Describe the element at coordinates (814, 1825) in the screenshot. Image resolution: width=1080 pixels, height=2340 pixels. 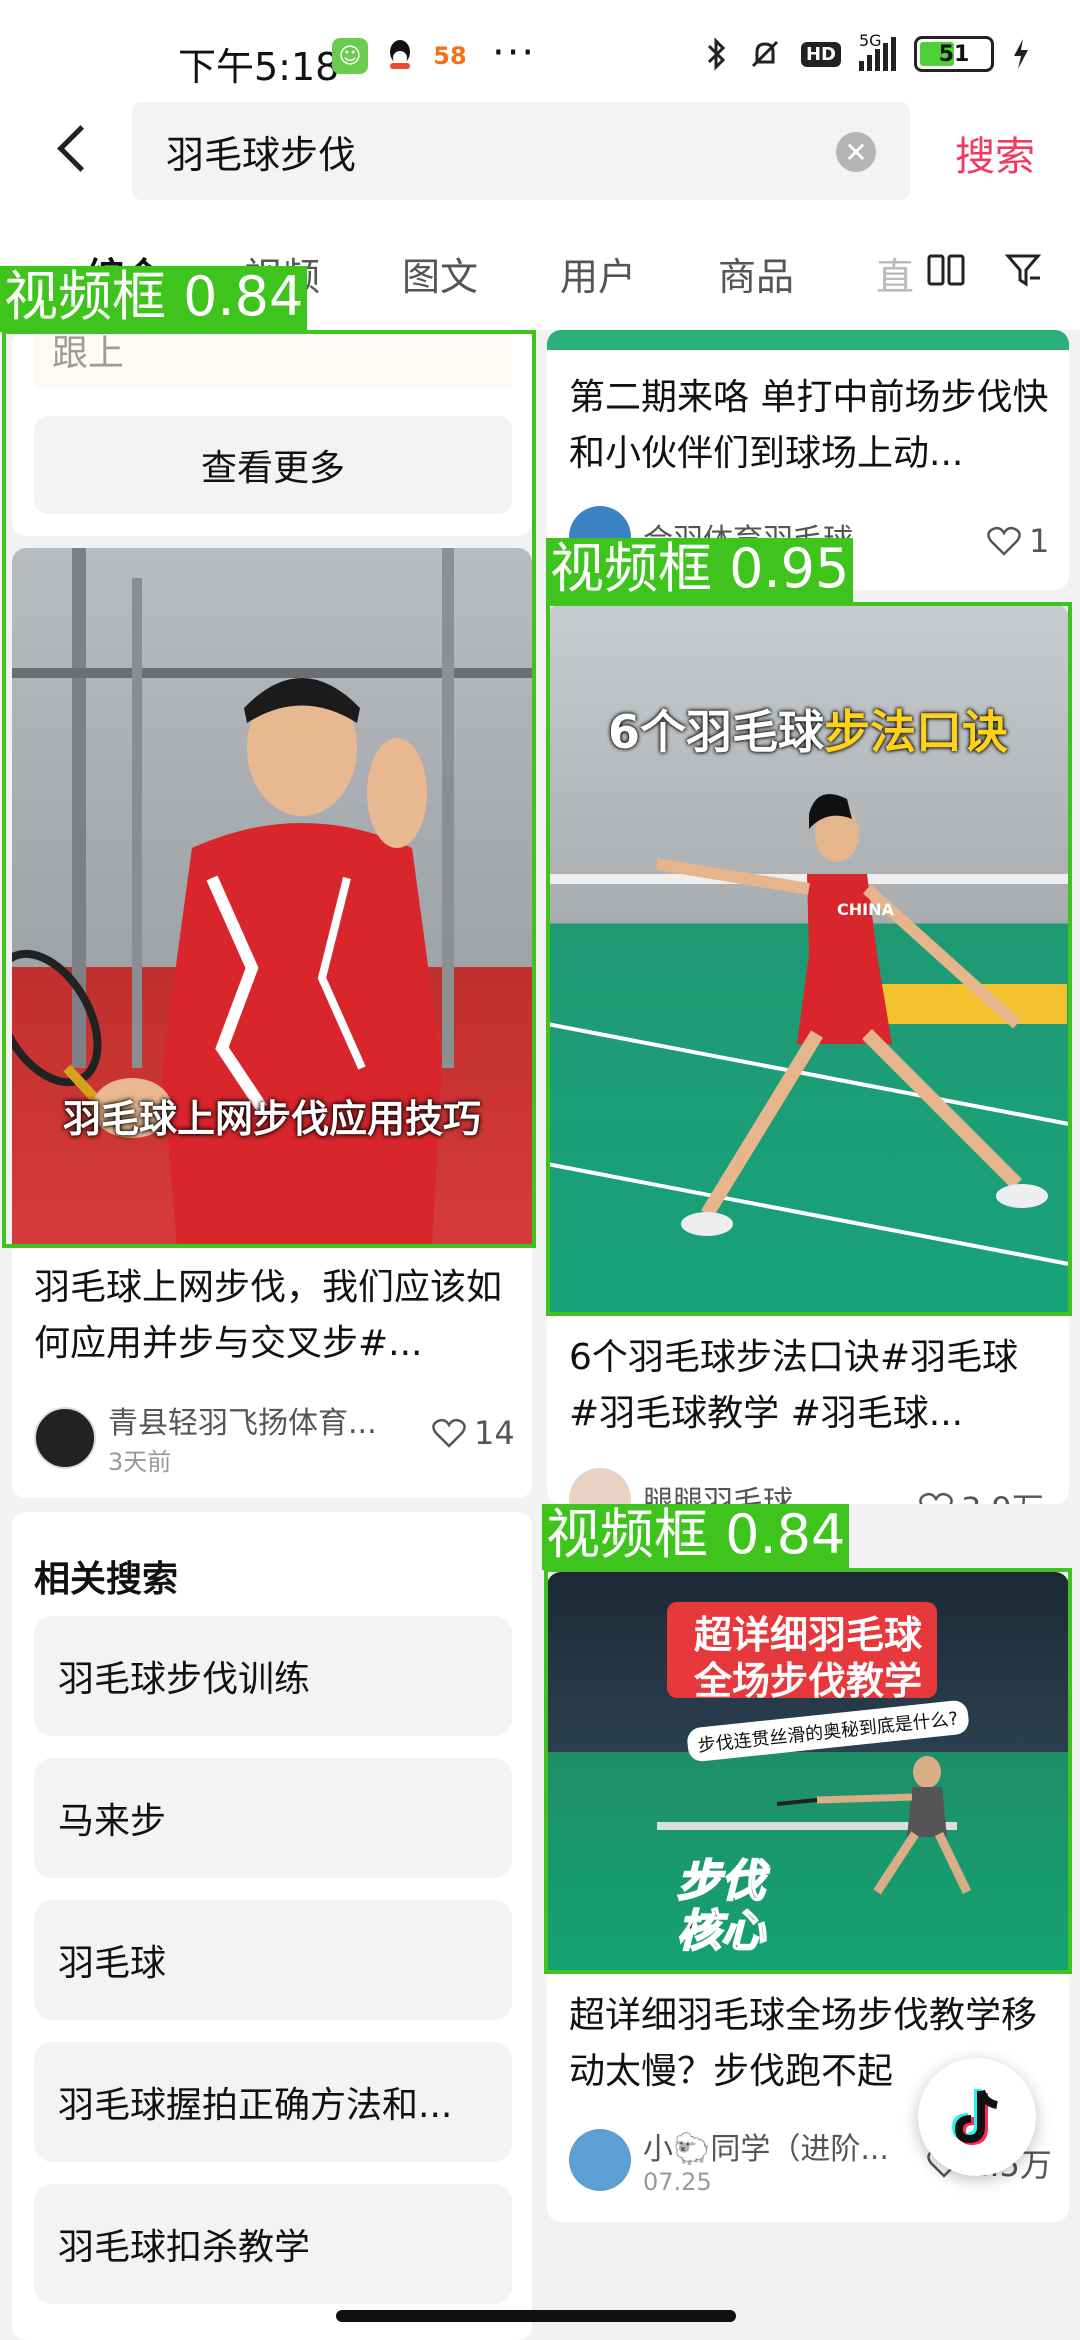
I see `player-illustration` at that location.